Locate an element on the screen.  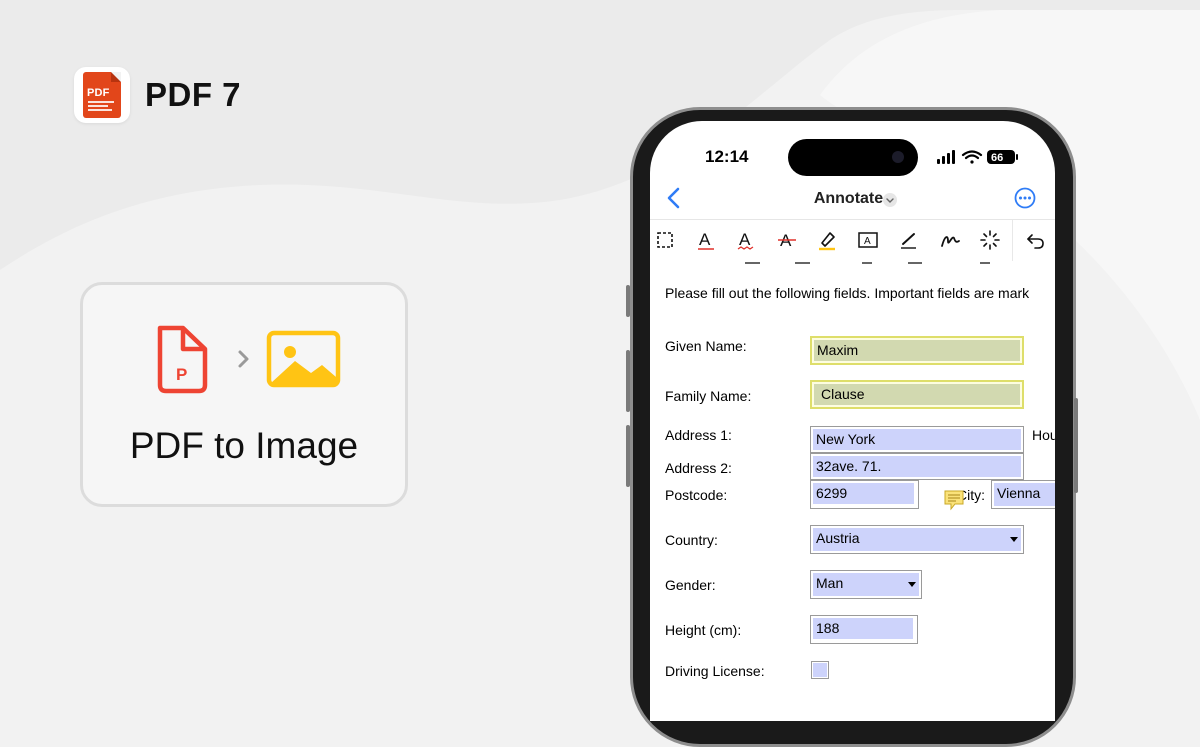
pen-icon is located at coordinates (909, 240).